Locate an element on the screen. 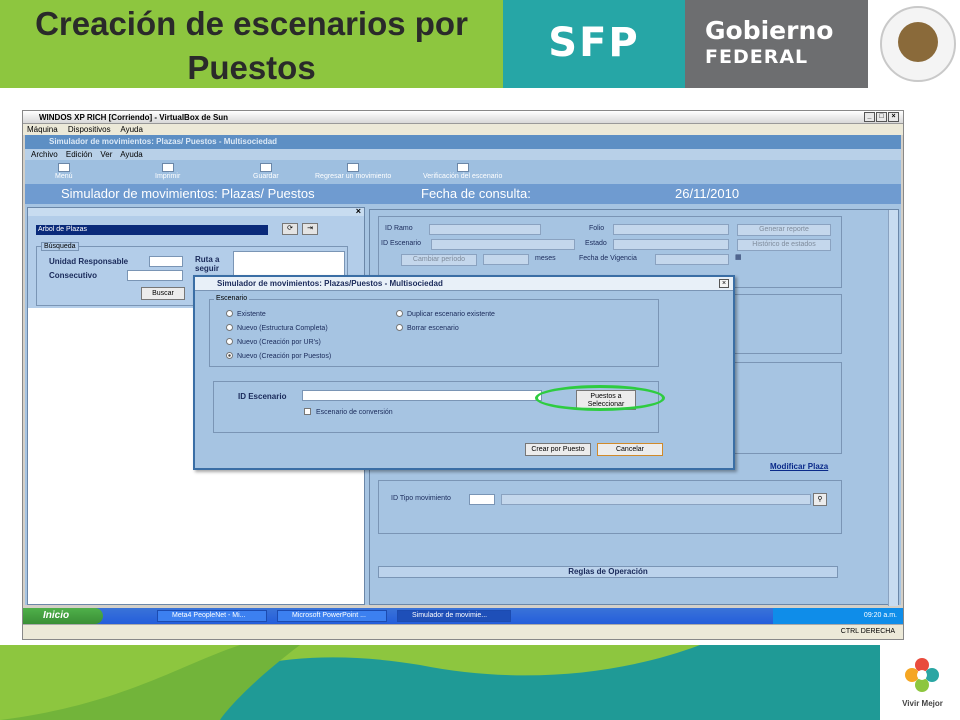 This screenshot has height=720, width=960. meses-label: meses is located at coordinates (545, 258).